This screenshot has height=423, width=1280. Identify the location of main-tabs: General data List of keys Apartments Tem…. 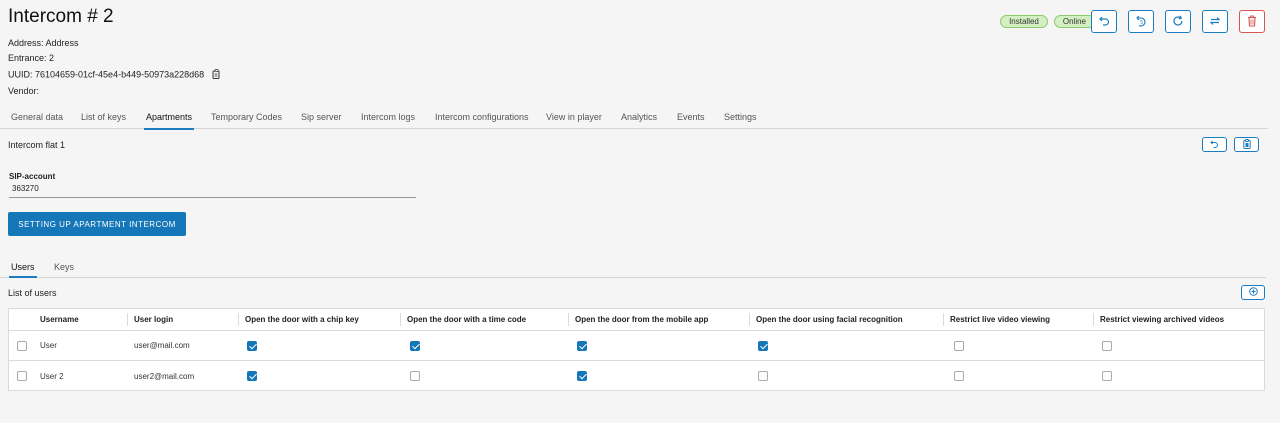
(634, 119).